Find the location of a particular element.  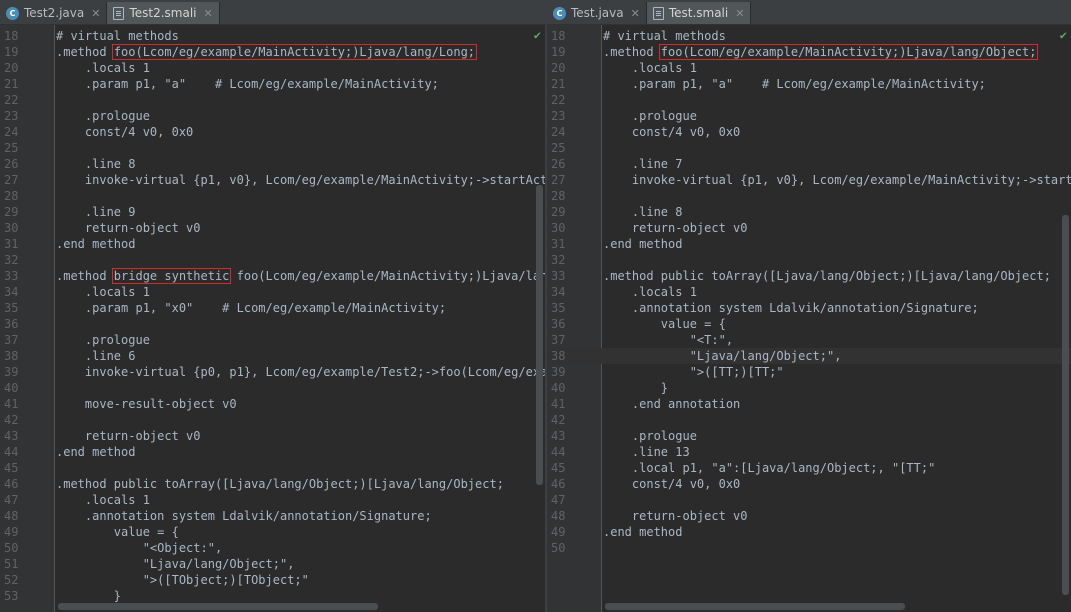

code-line: 48 return-object v0 is located at coordinates (809, 516).